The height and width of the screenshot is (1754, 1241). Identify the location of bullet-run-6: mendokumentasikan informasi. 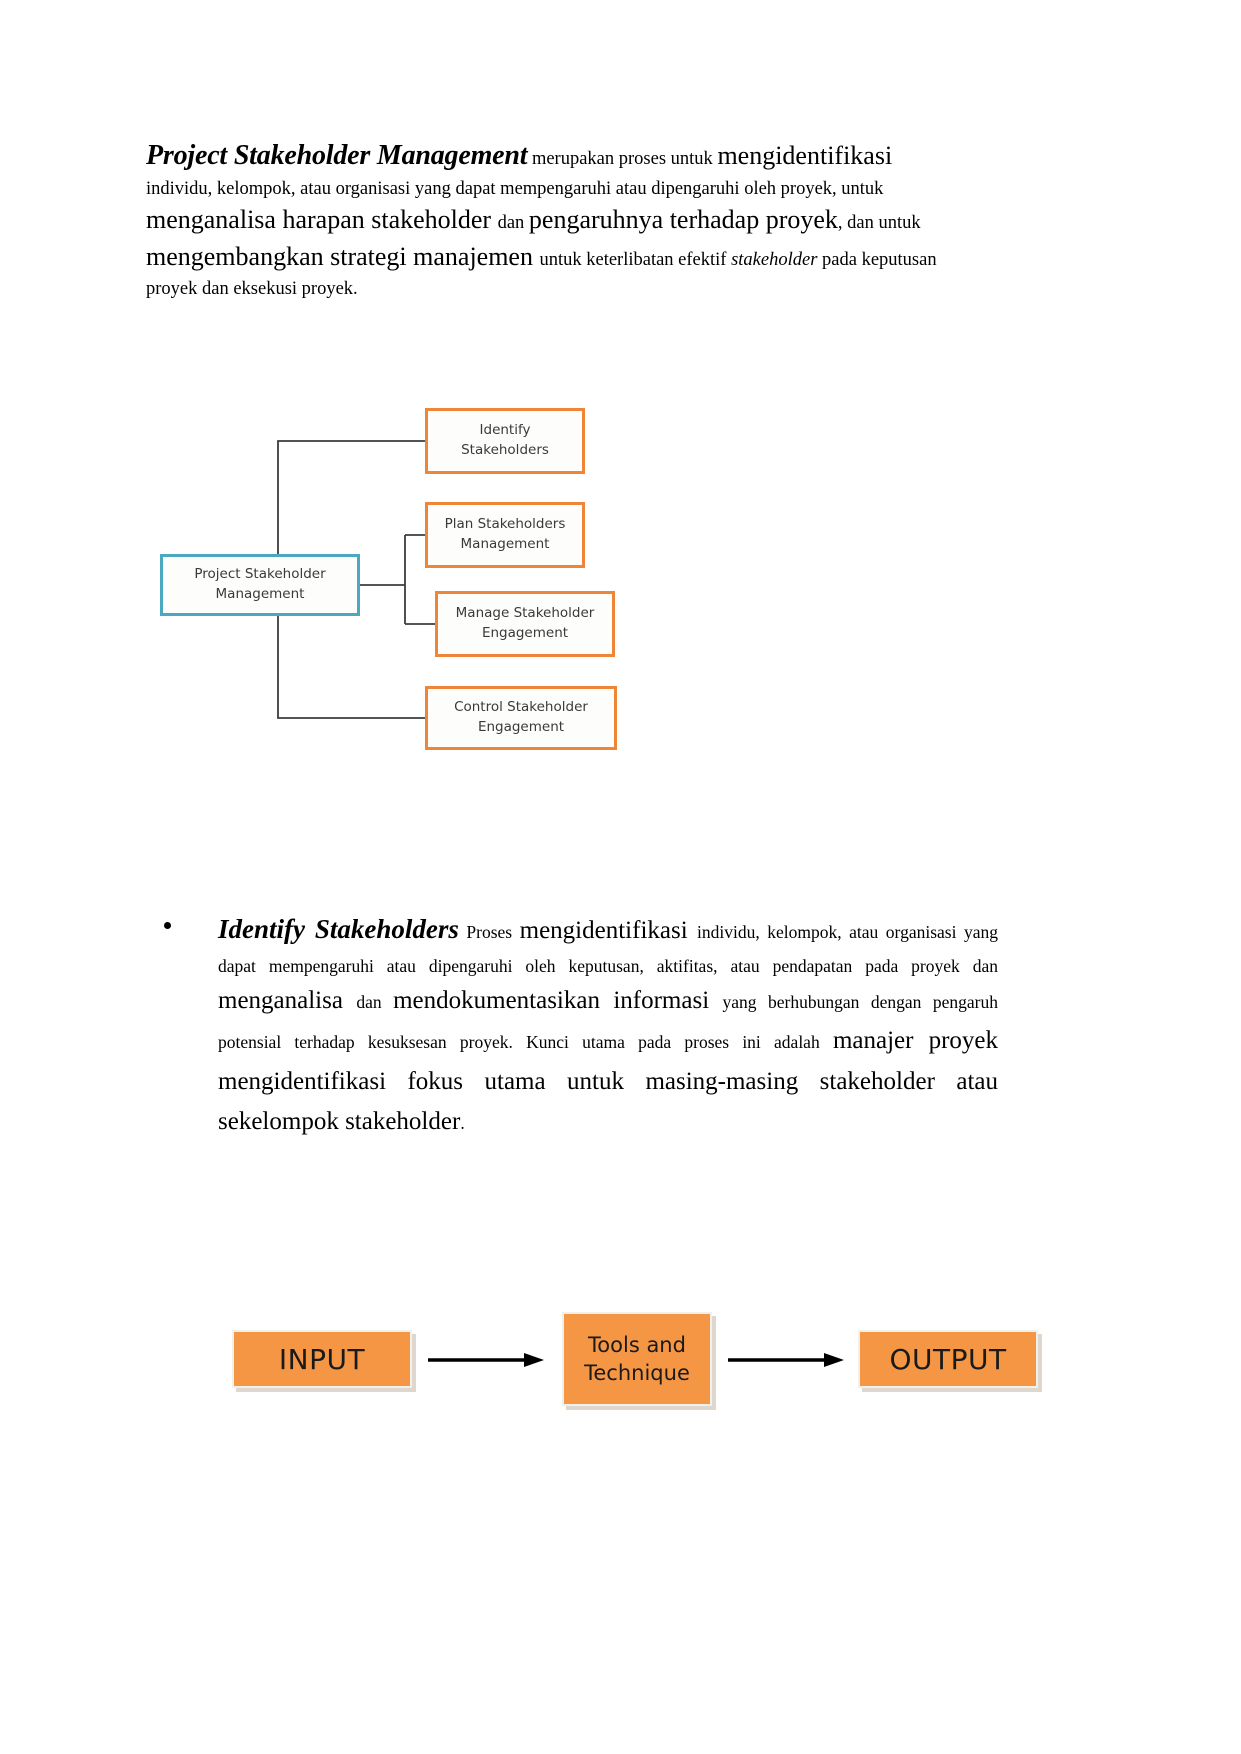
(558, 1000).